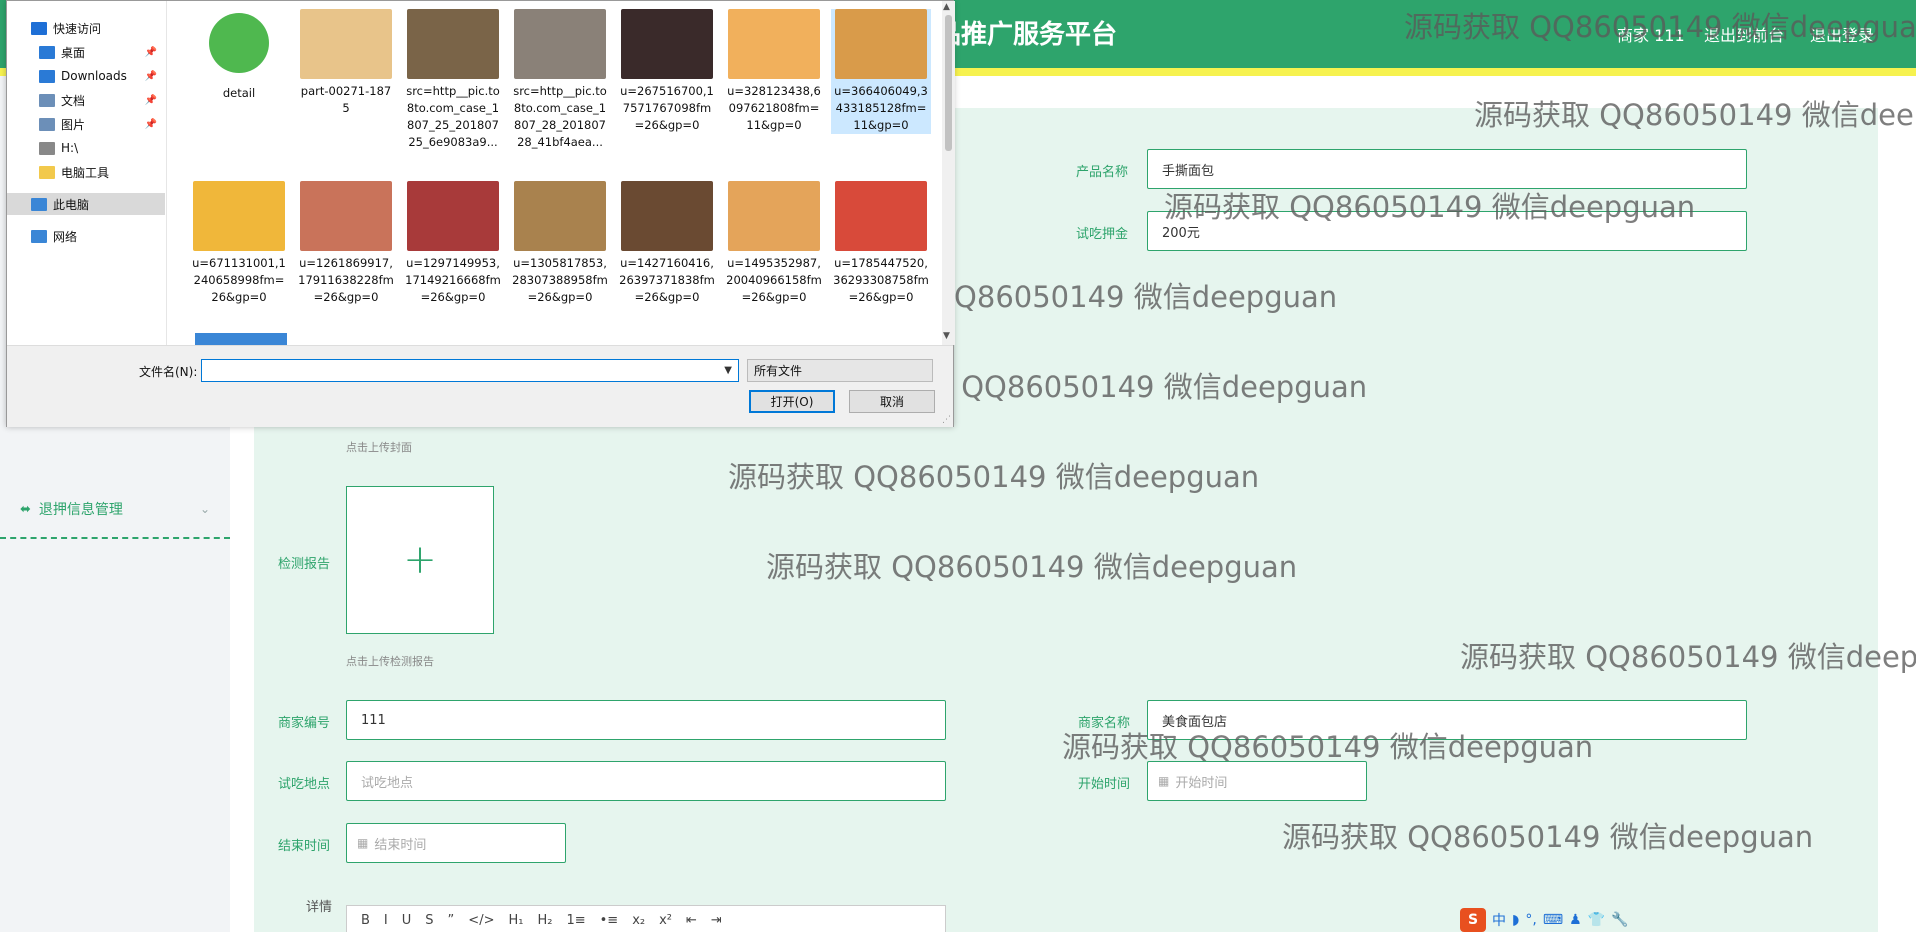  What do you see at coordinates (646, 781) in the screenshot?
I see `location-input: 试吃地点` at bounding box center [646, 781].